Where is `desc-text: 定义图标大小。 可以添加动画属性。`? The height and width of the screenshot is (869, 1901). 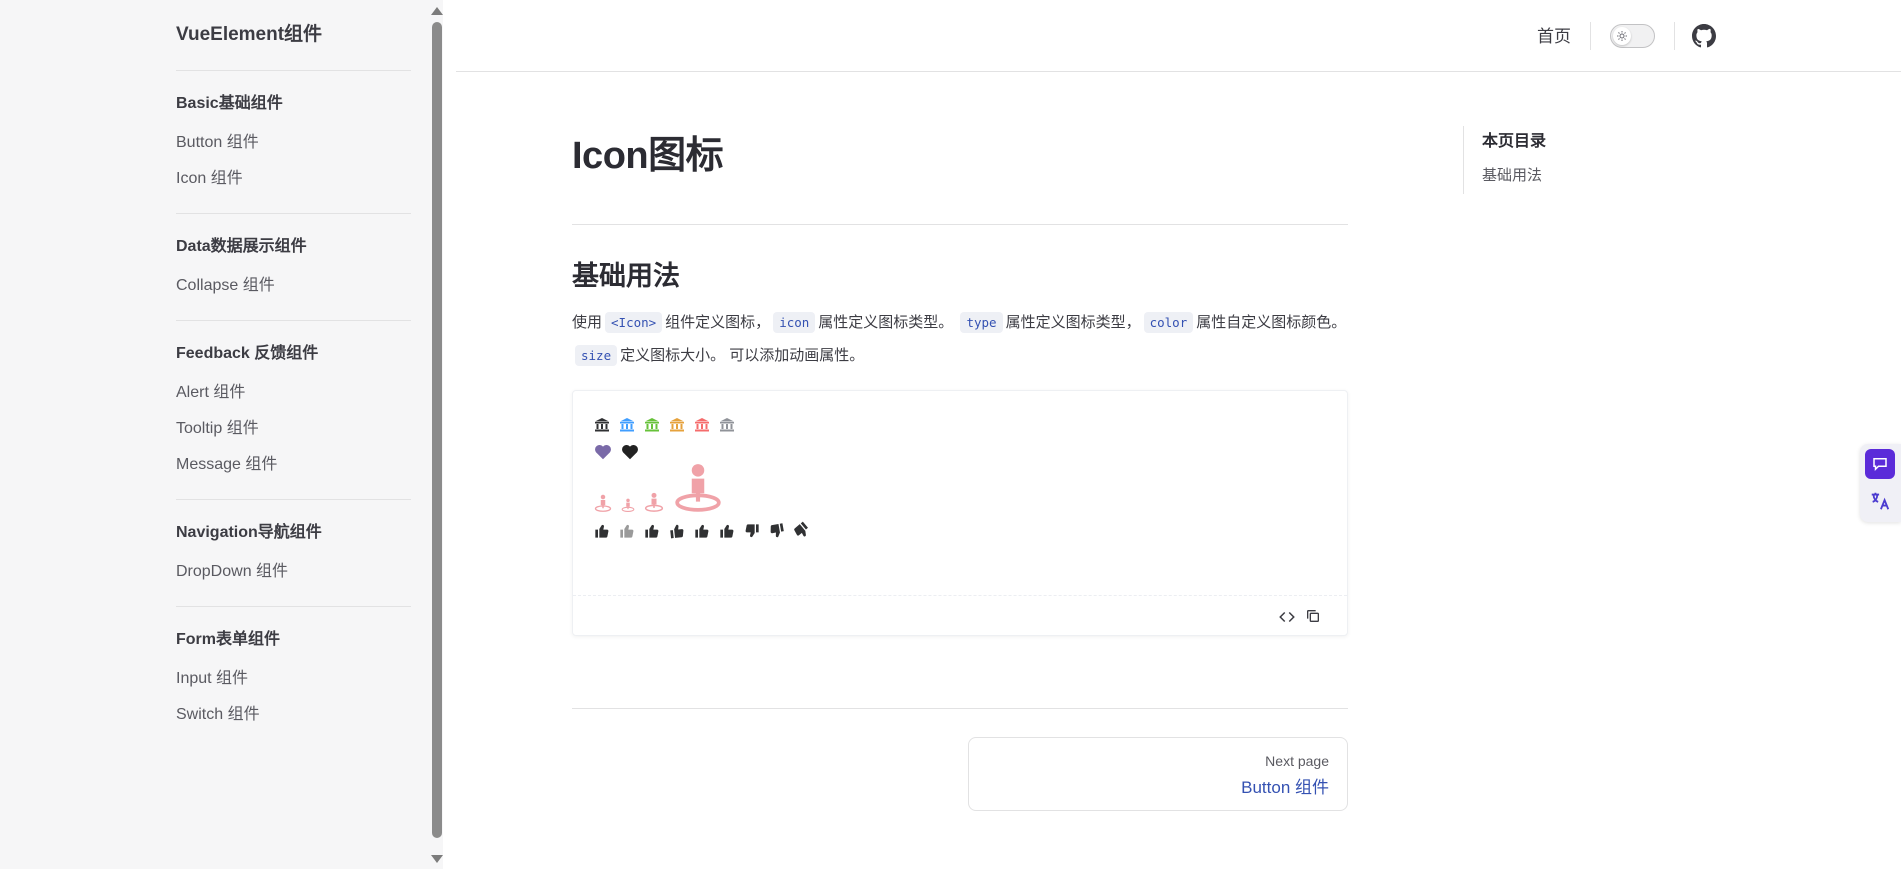
desc-text: 定义图标大小。 可以添加动画属性。 is located at coordinates (742, 355).